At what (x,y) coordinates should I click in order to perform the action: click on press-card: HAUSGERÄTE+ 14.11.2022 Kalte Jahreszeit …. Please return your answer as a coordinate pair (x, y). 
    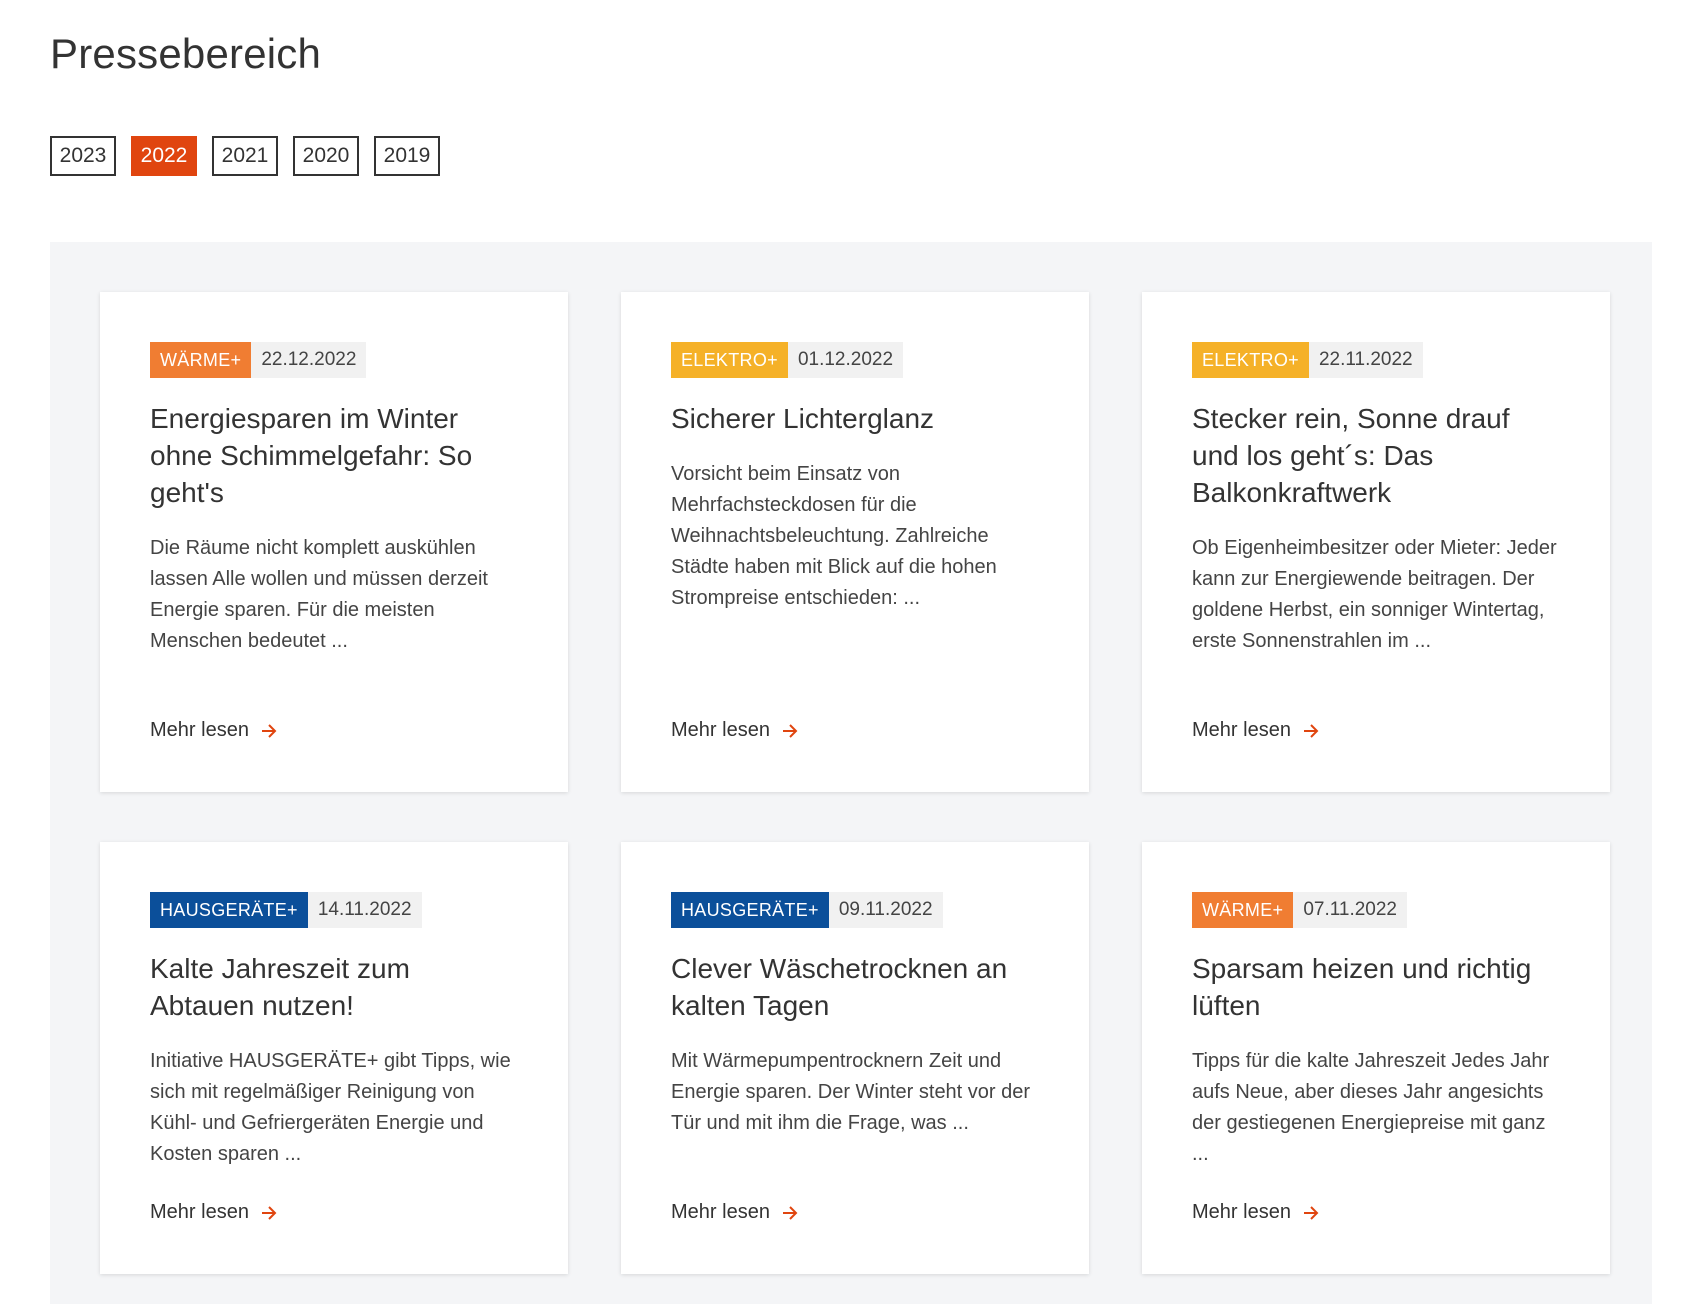
    Looking at the image, I should click on (334, 1058).